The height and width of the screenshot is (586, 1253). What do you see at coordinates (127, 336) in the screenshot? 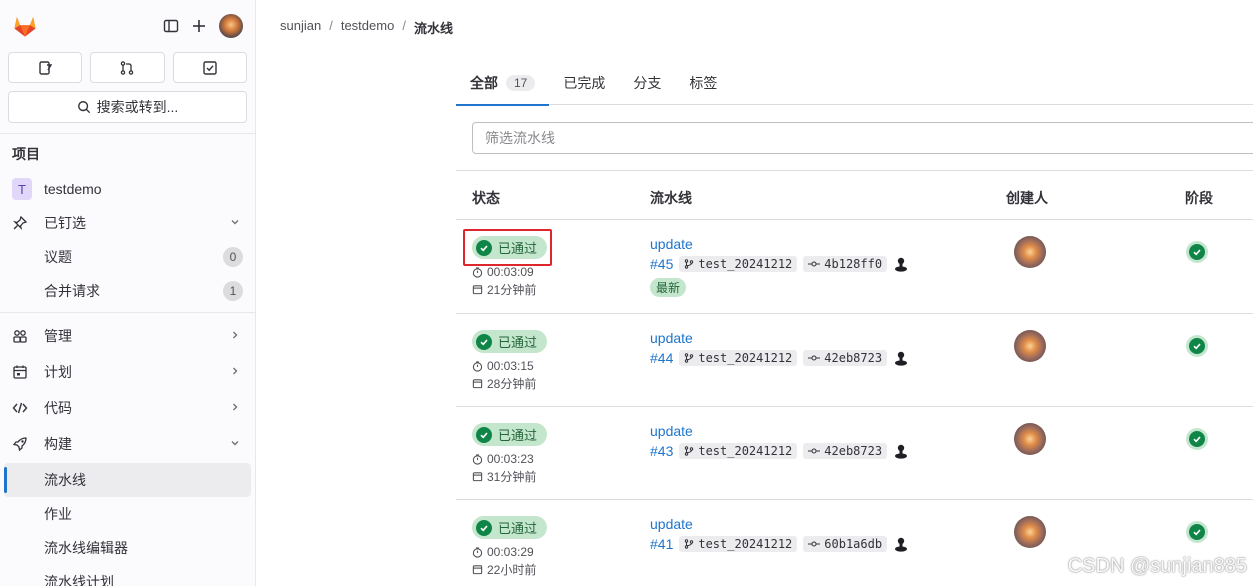
I see `sidebar-item-manage: 管理` at bounding box center [127, 336].